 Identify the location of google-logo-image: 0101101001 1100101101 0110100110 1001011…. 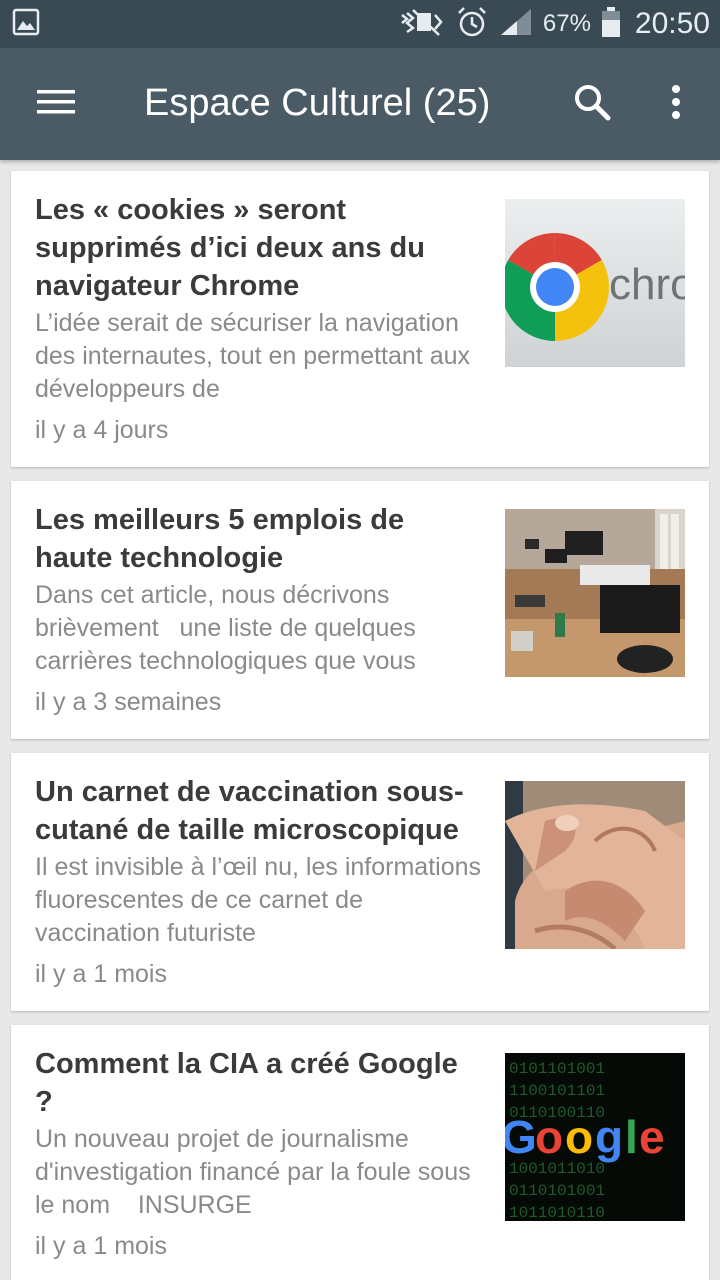
(595, 1137).